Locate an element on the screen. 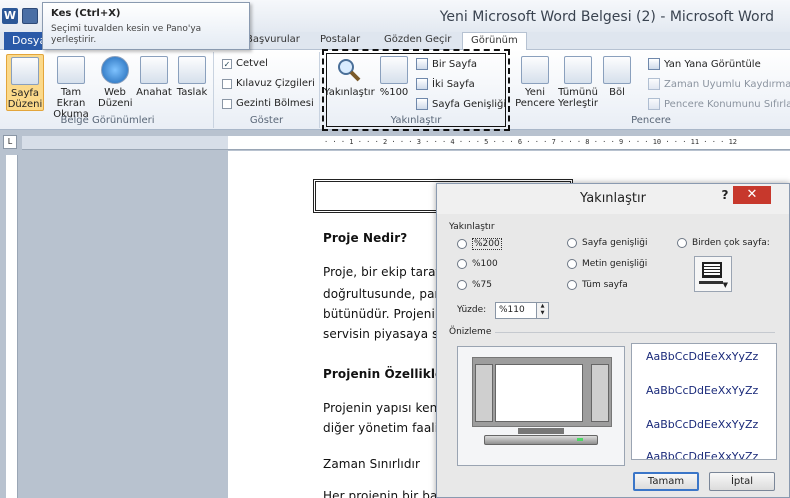 The height and width of the screenshot is (498, 790). full-screen-reading-icon is located at coordinates (71, 70).